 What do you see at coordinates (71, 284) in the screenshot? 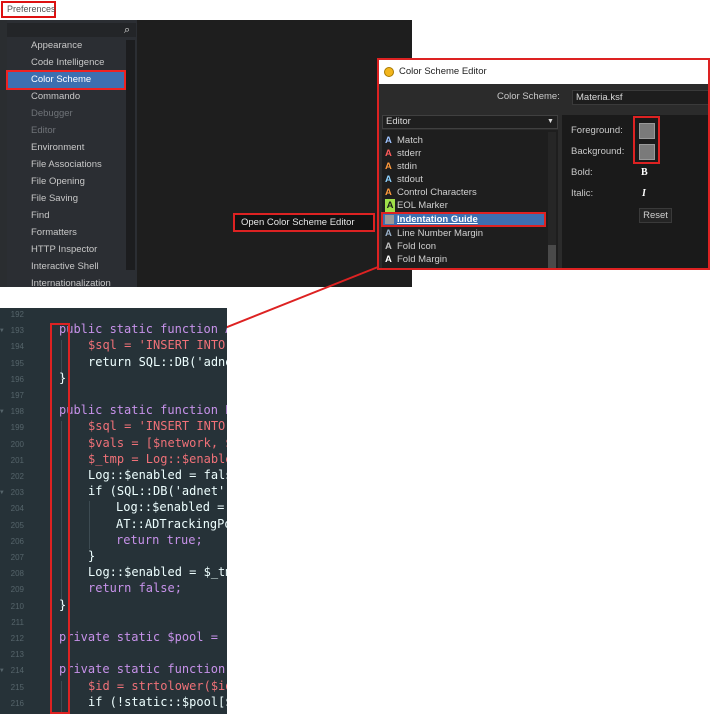
I see `pref-item-internationalization: Internationalization` at bounding box center [71, 284].